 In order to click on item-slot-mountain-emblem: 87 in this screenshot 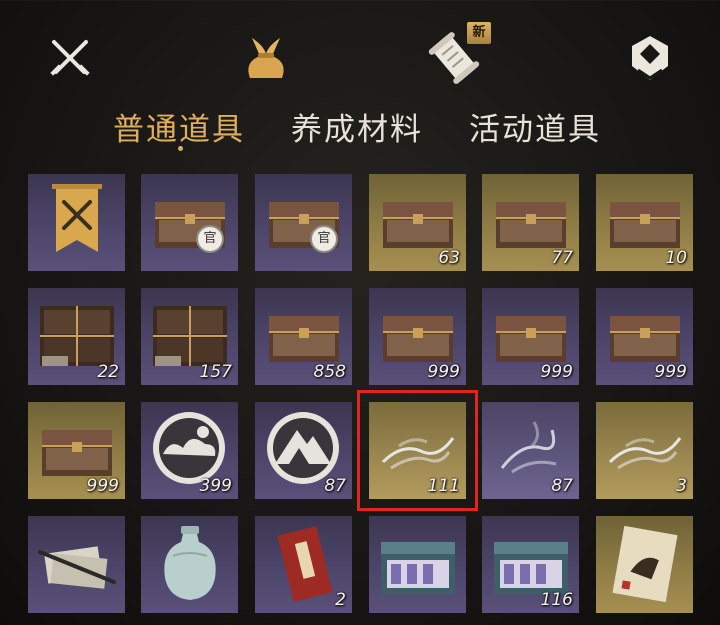, I will do `click(303, 450)`.